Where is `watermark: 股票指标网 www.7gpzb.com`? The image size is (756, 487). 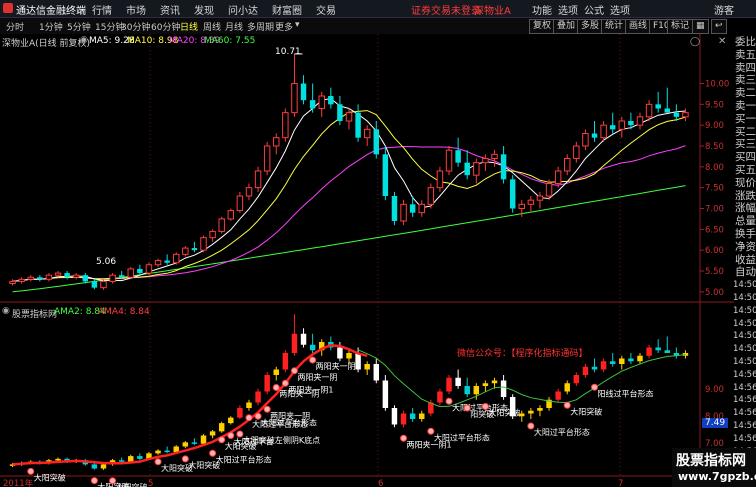
watermark: 股票指标网 www.7gpzb.com is located at coordinates (714, 467).